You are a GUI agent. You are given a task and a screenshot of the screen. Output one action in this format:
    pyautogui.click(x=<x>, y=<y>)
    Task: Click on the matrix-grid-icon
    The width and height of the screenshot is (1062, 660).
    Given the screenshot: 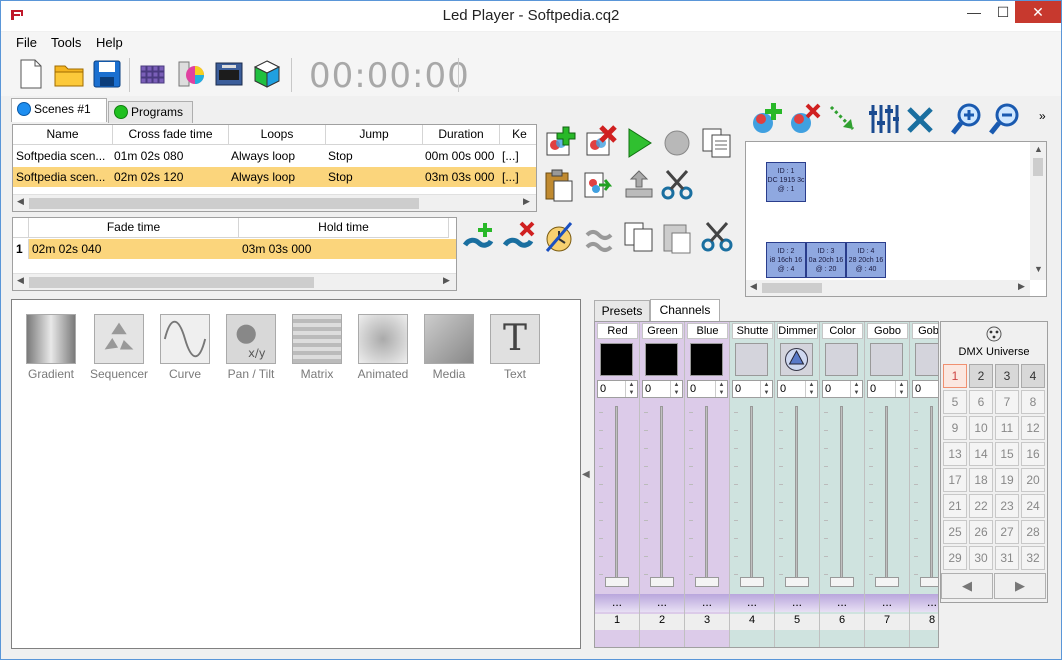 What is the action you would take?
    pyautogui.click(x=153, y=74)
    